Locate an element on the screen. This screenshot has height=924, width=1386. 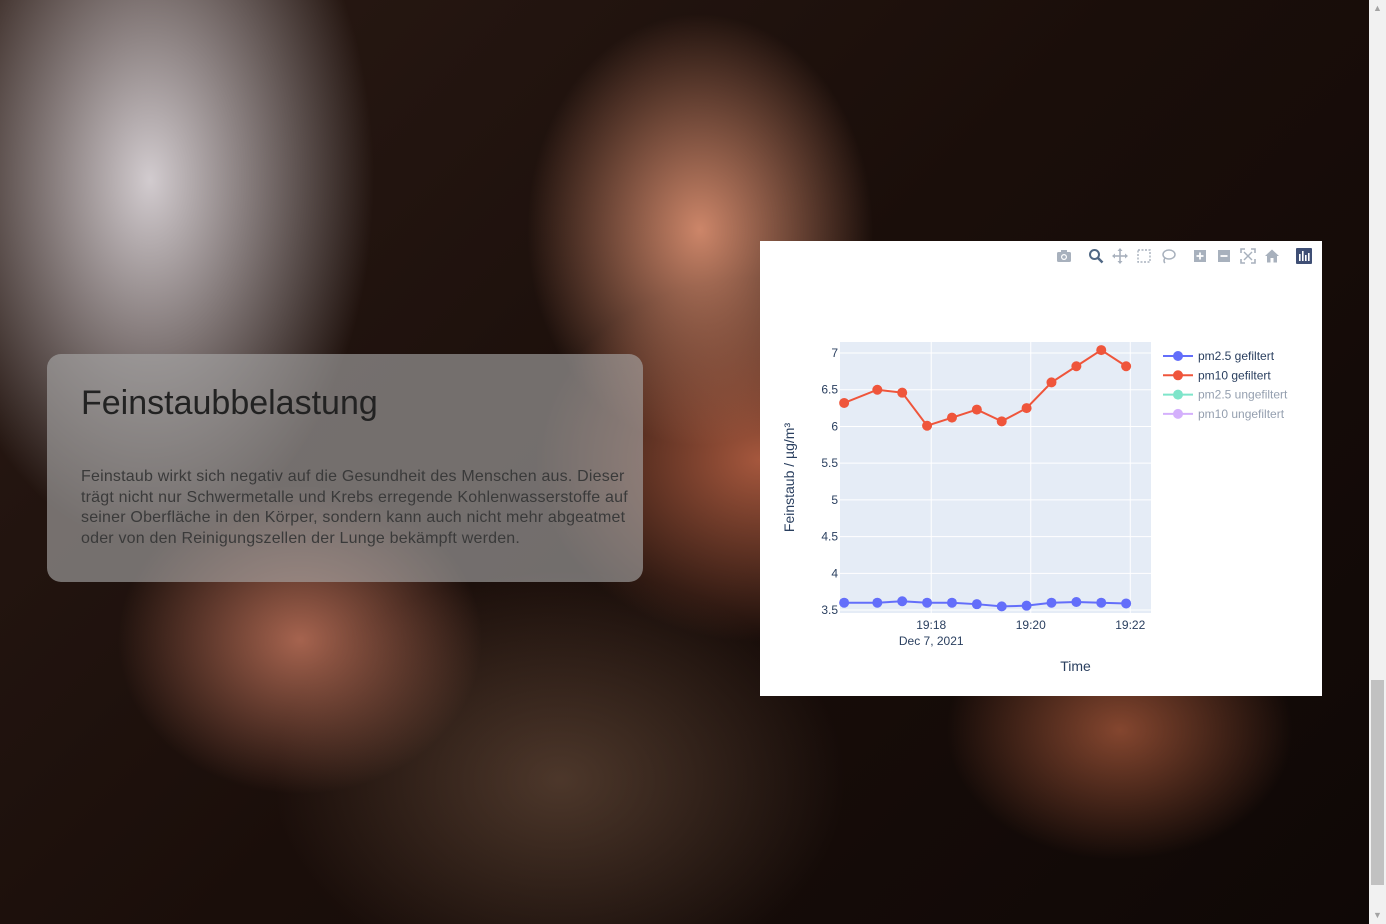
x-tick-label: 19:20 is located at coordinates (1031, 625).